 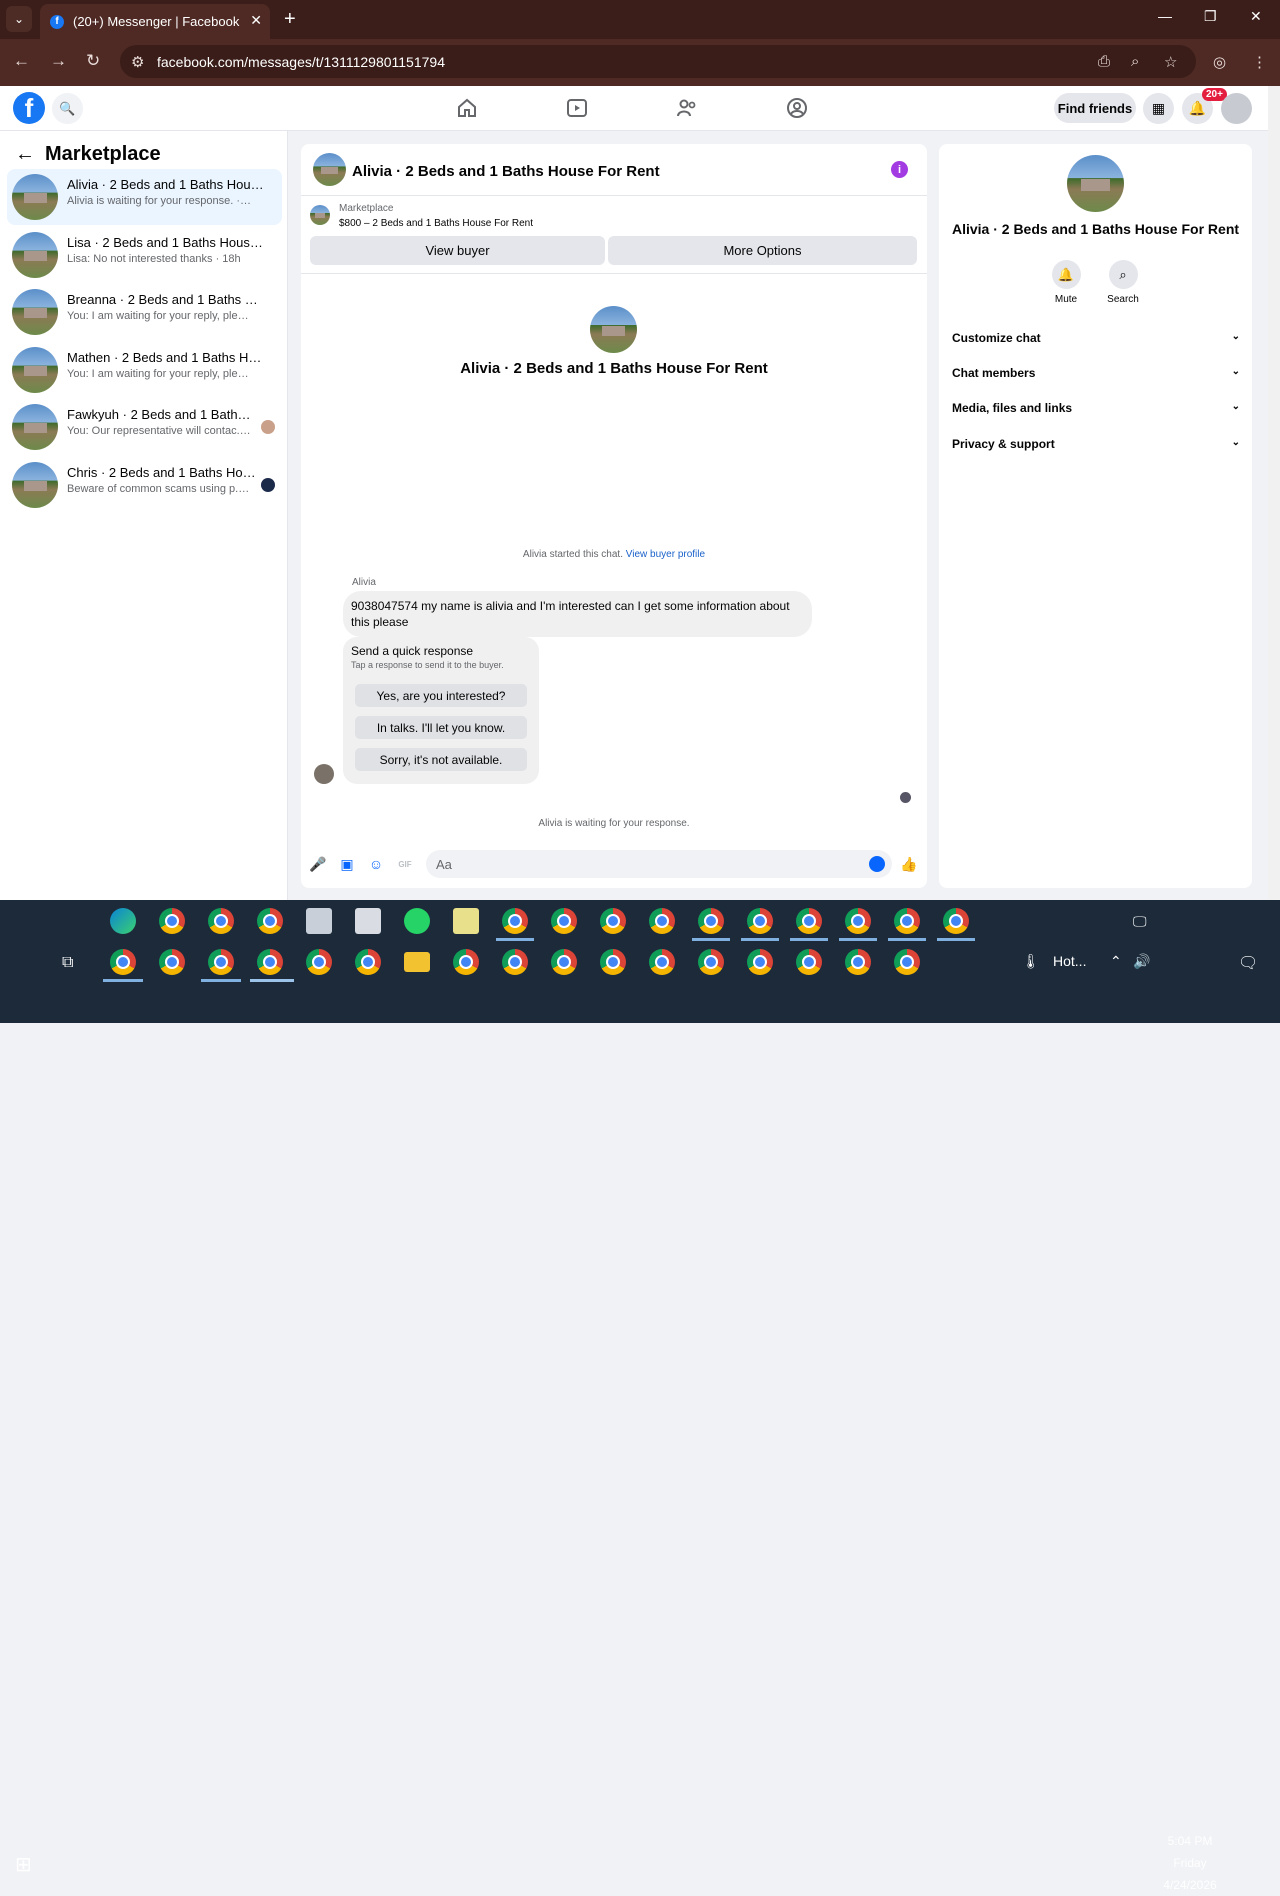 What do you see at coordinates (797, 108) in the screenshot?
I see `groups-icon` at bounding box center [797, 108].